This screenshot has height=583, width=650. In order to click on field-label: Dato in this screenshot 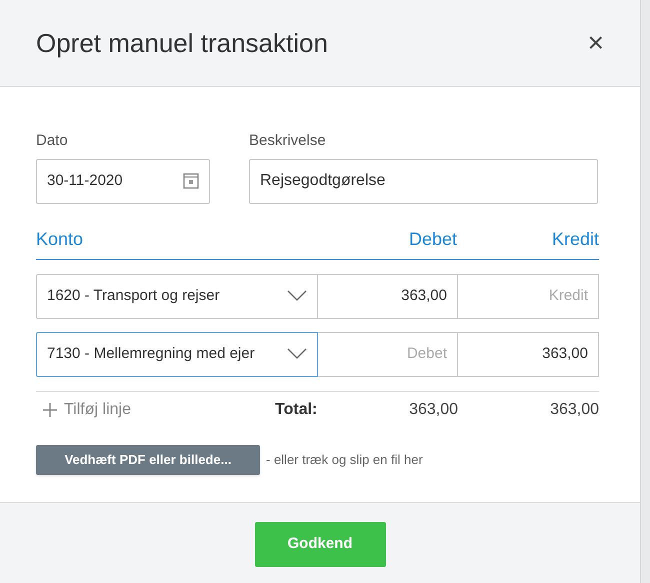, I will do `click(52, 141)`.